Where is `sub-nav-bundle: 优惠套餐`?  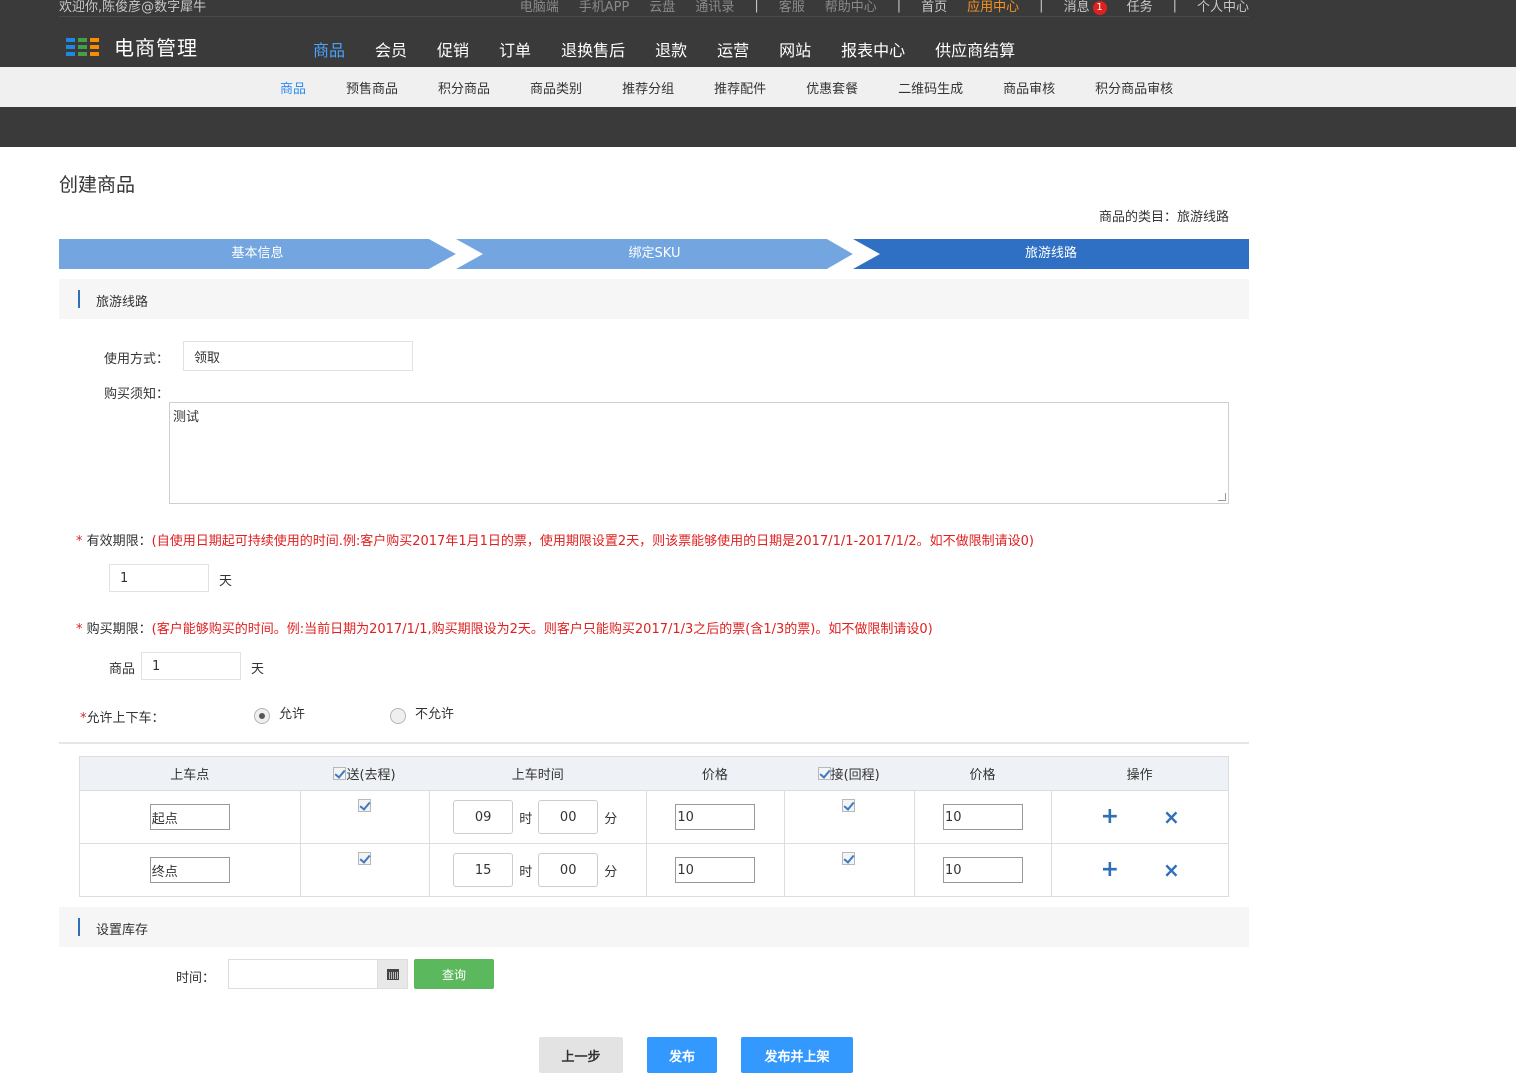
sub-nav-bundle: 优惠套餐 is located at coordinates (832, 87).